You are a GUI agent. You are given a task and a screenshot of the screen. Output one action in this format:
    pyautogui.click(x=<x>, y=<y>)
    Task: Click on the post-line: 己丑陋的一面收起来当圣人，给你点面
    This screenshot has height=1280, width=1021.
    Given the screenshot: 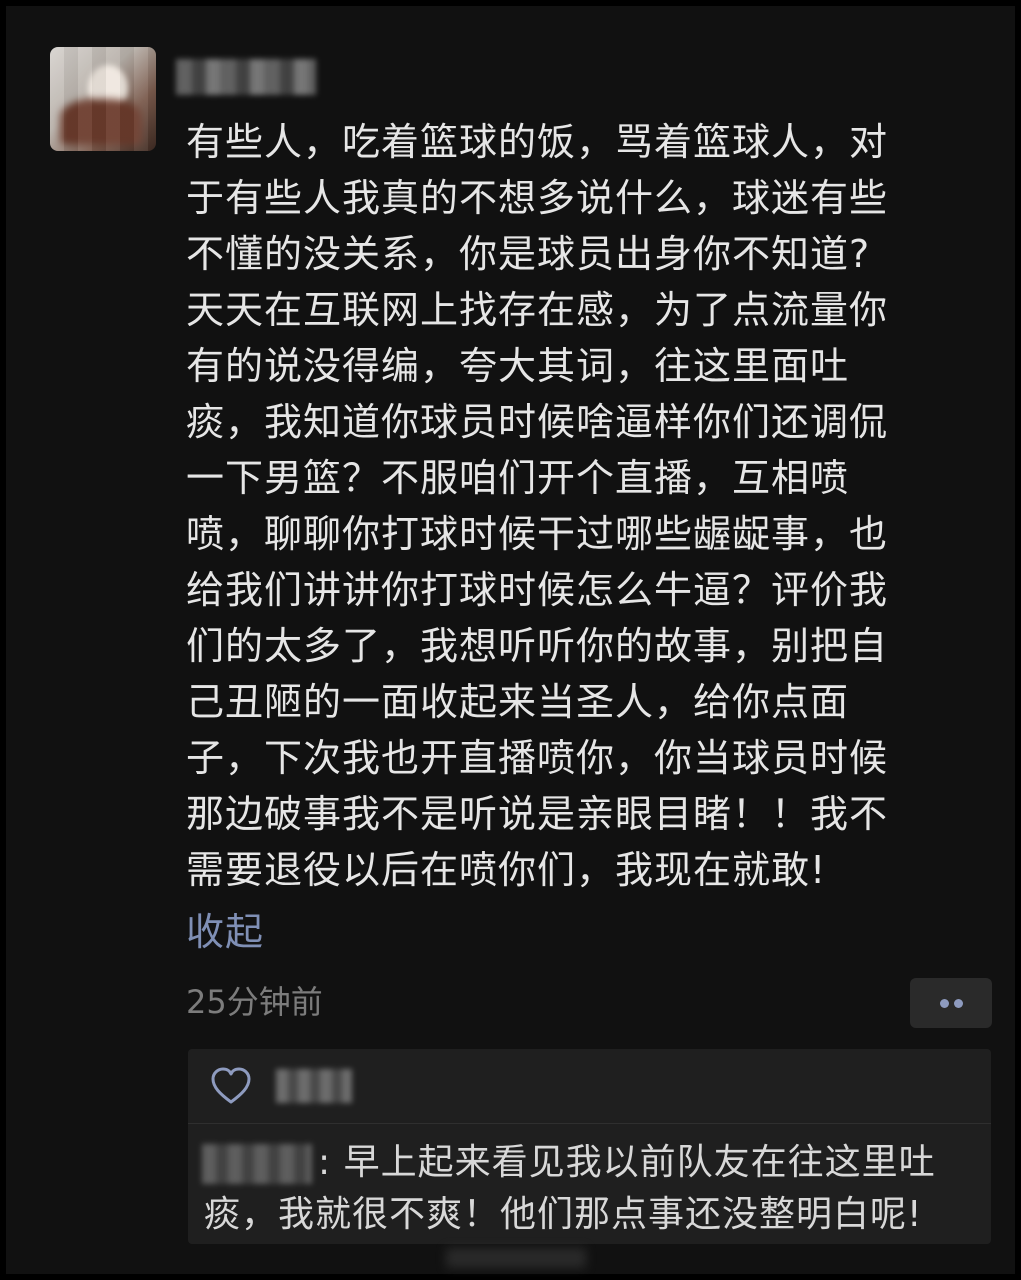 What is the action you would take?
    pyautogui.click(x=518, y=702)
    